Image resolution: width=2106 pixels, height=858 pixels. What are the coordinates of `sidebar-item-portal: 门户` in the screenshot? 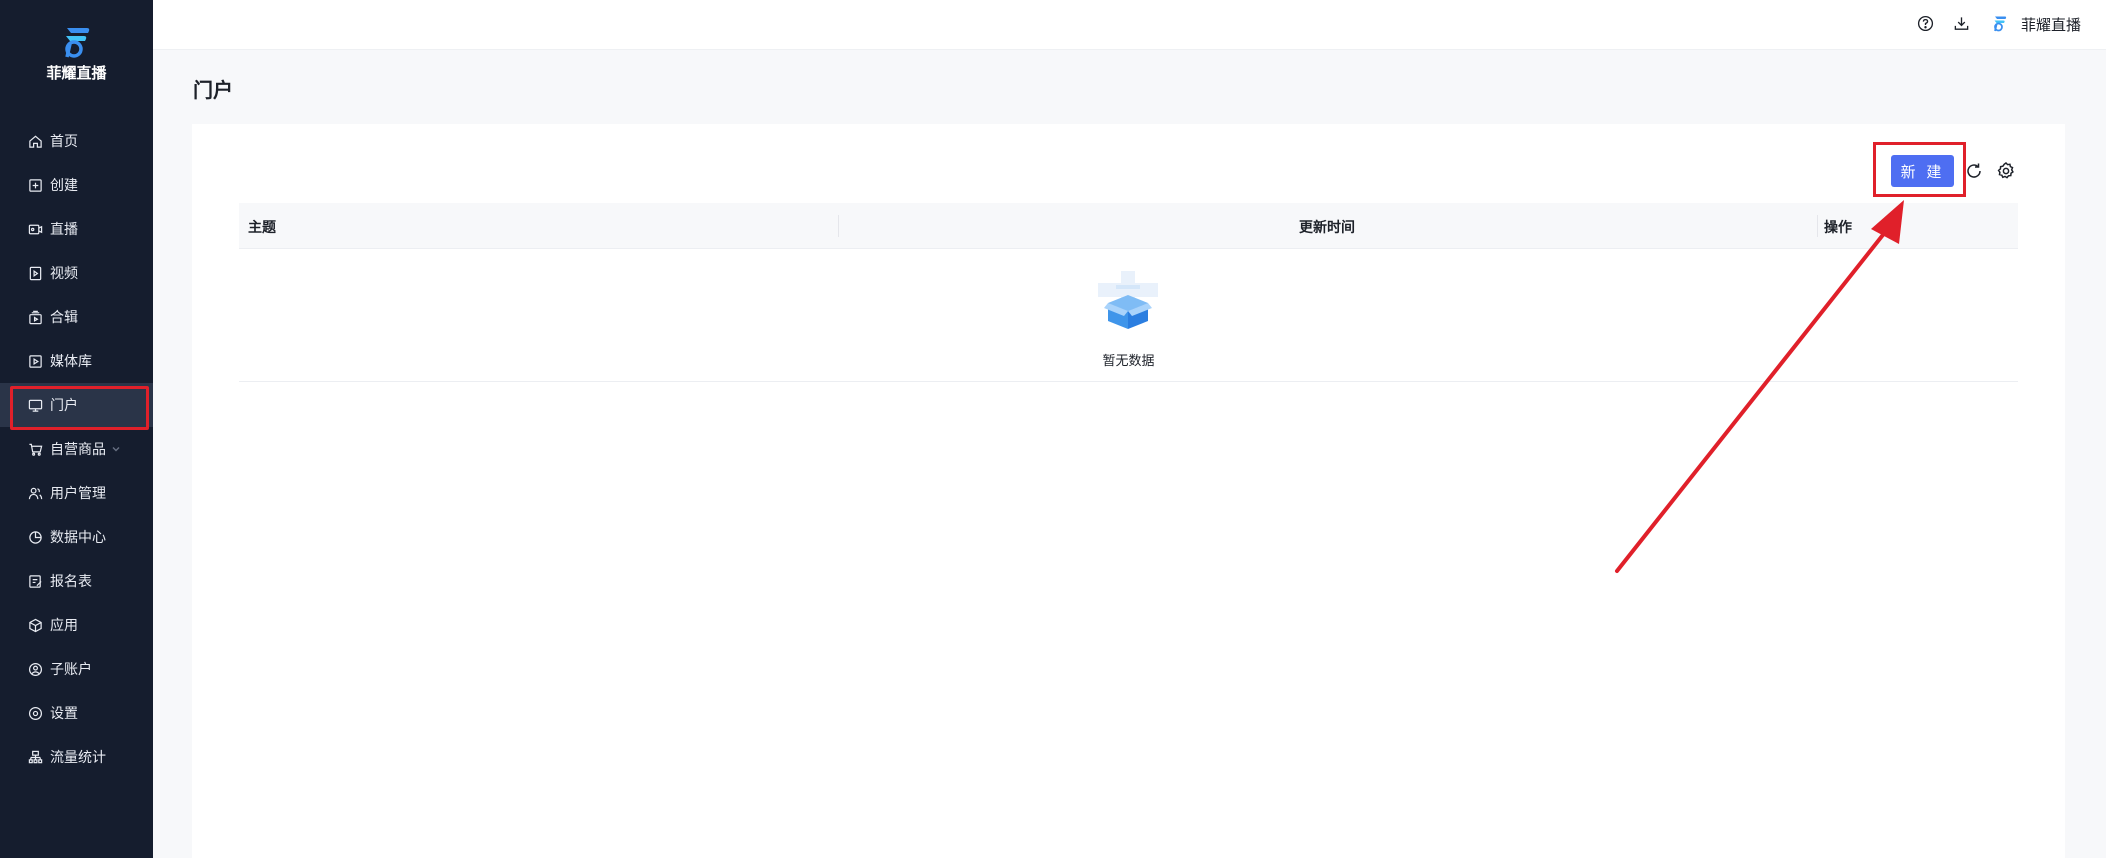 It's located at (76, 406).